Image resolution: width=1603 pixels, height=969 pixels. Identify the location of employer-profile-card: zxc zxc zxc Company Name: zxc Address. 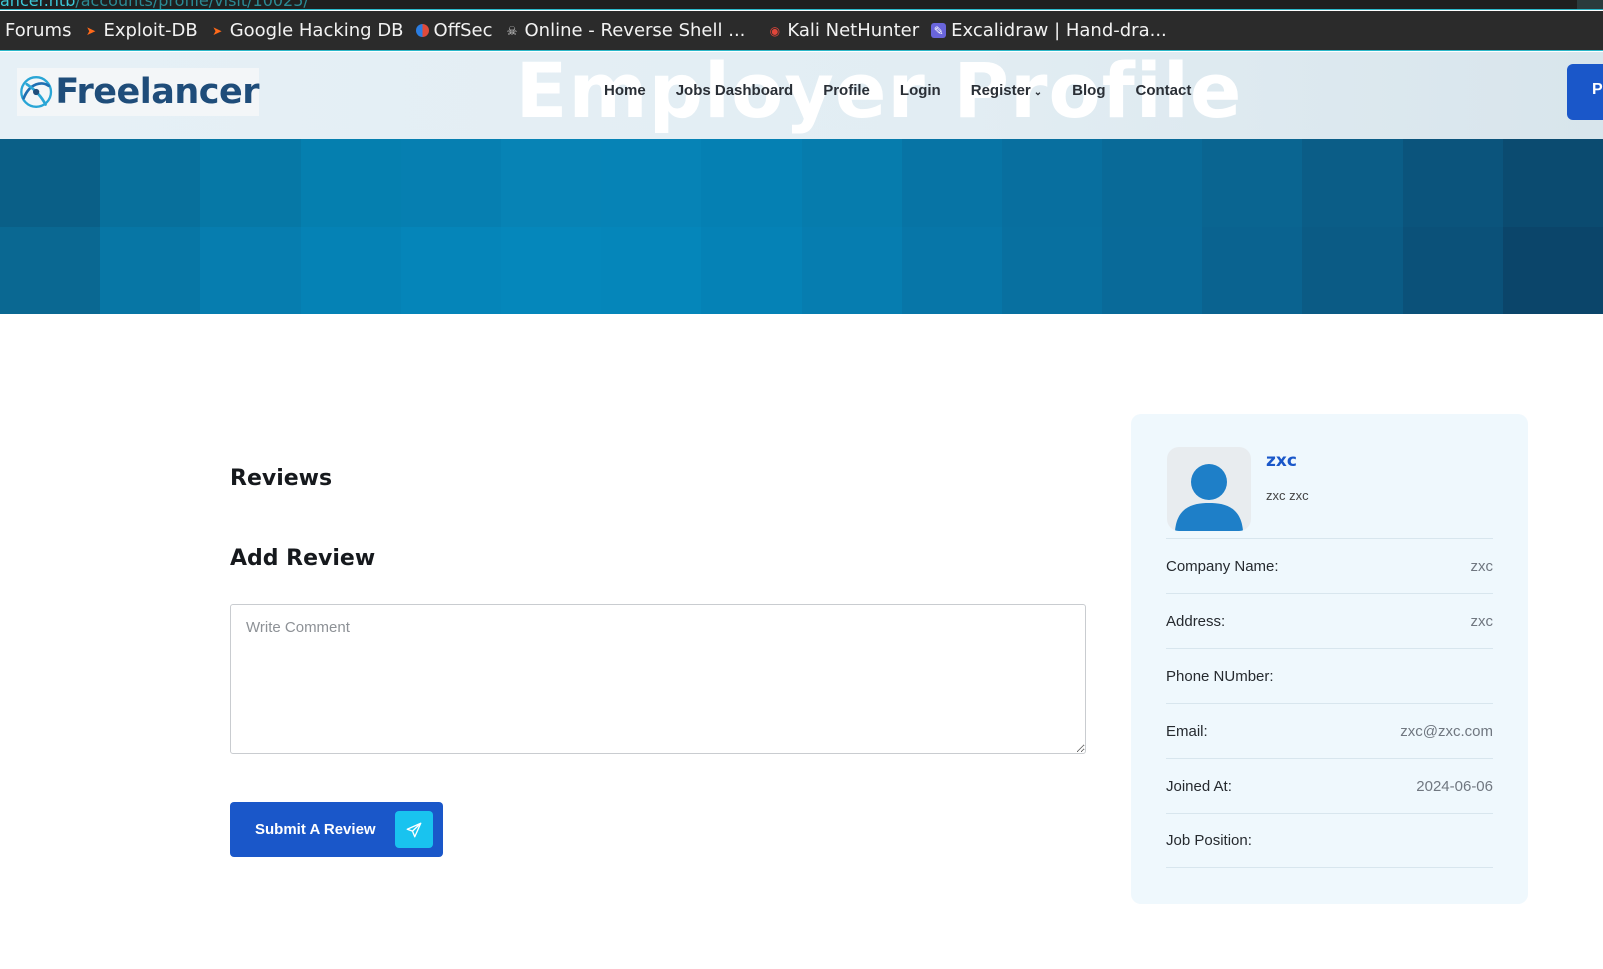
(1329, 659).